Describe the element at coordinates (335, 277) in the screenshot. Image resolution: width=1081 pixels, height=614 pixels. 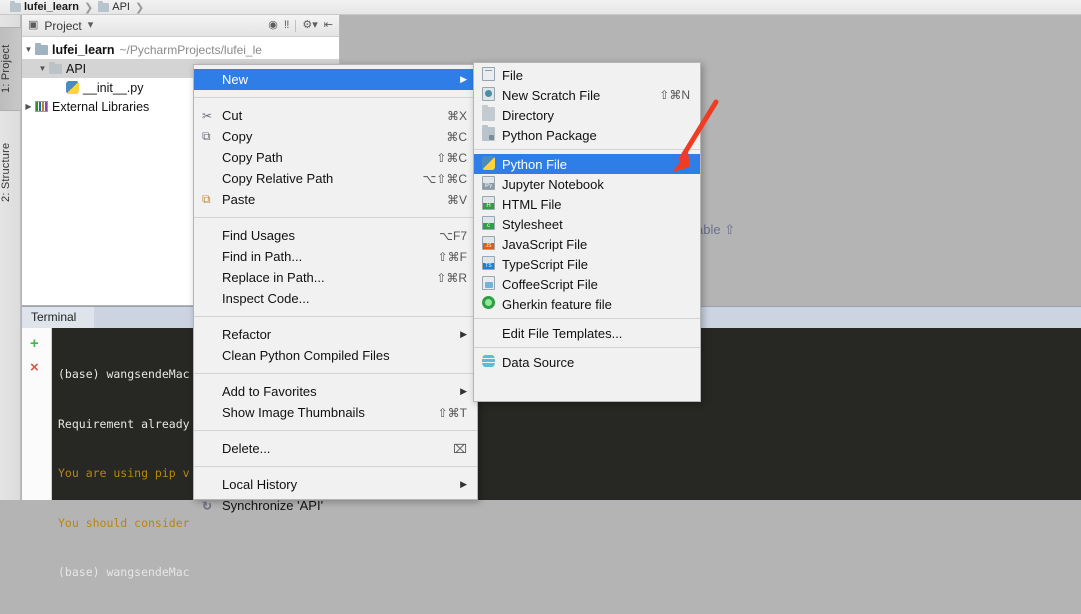
I see `menu-item-replace-in-path: Replace in Path... ⇧⌘R` at that location.